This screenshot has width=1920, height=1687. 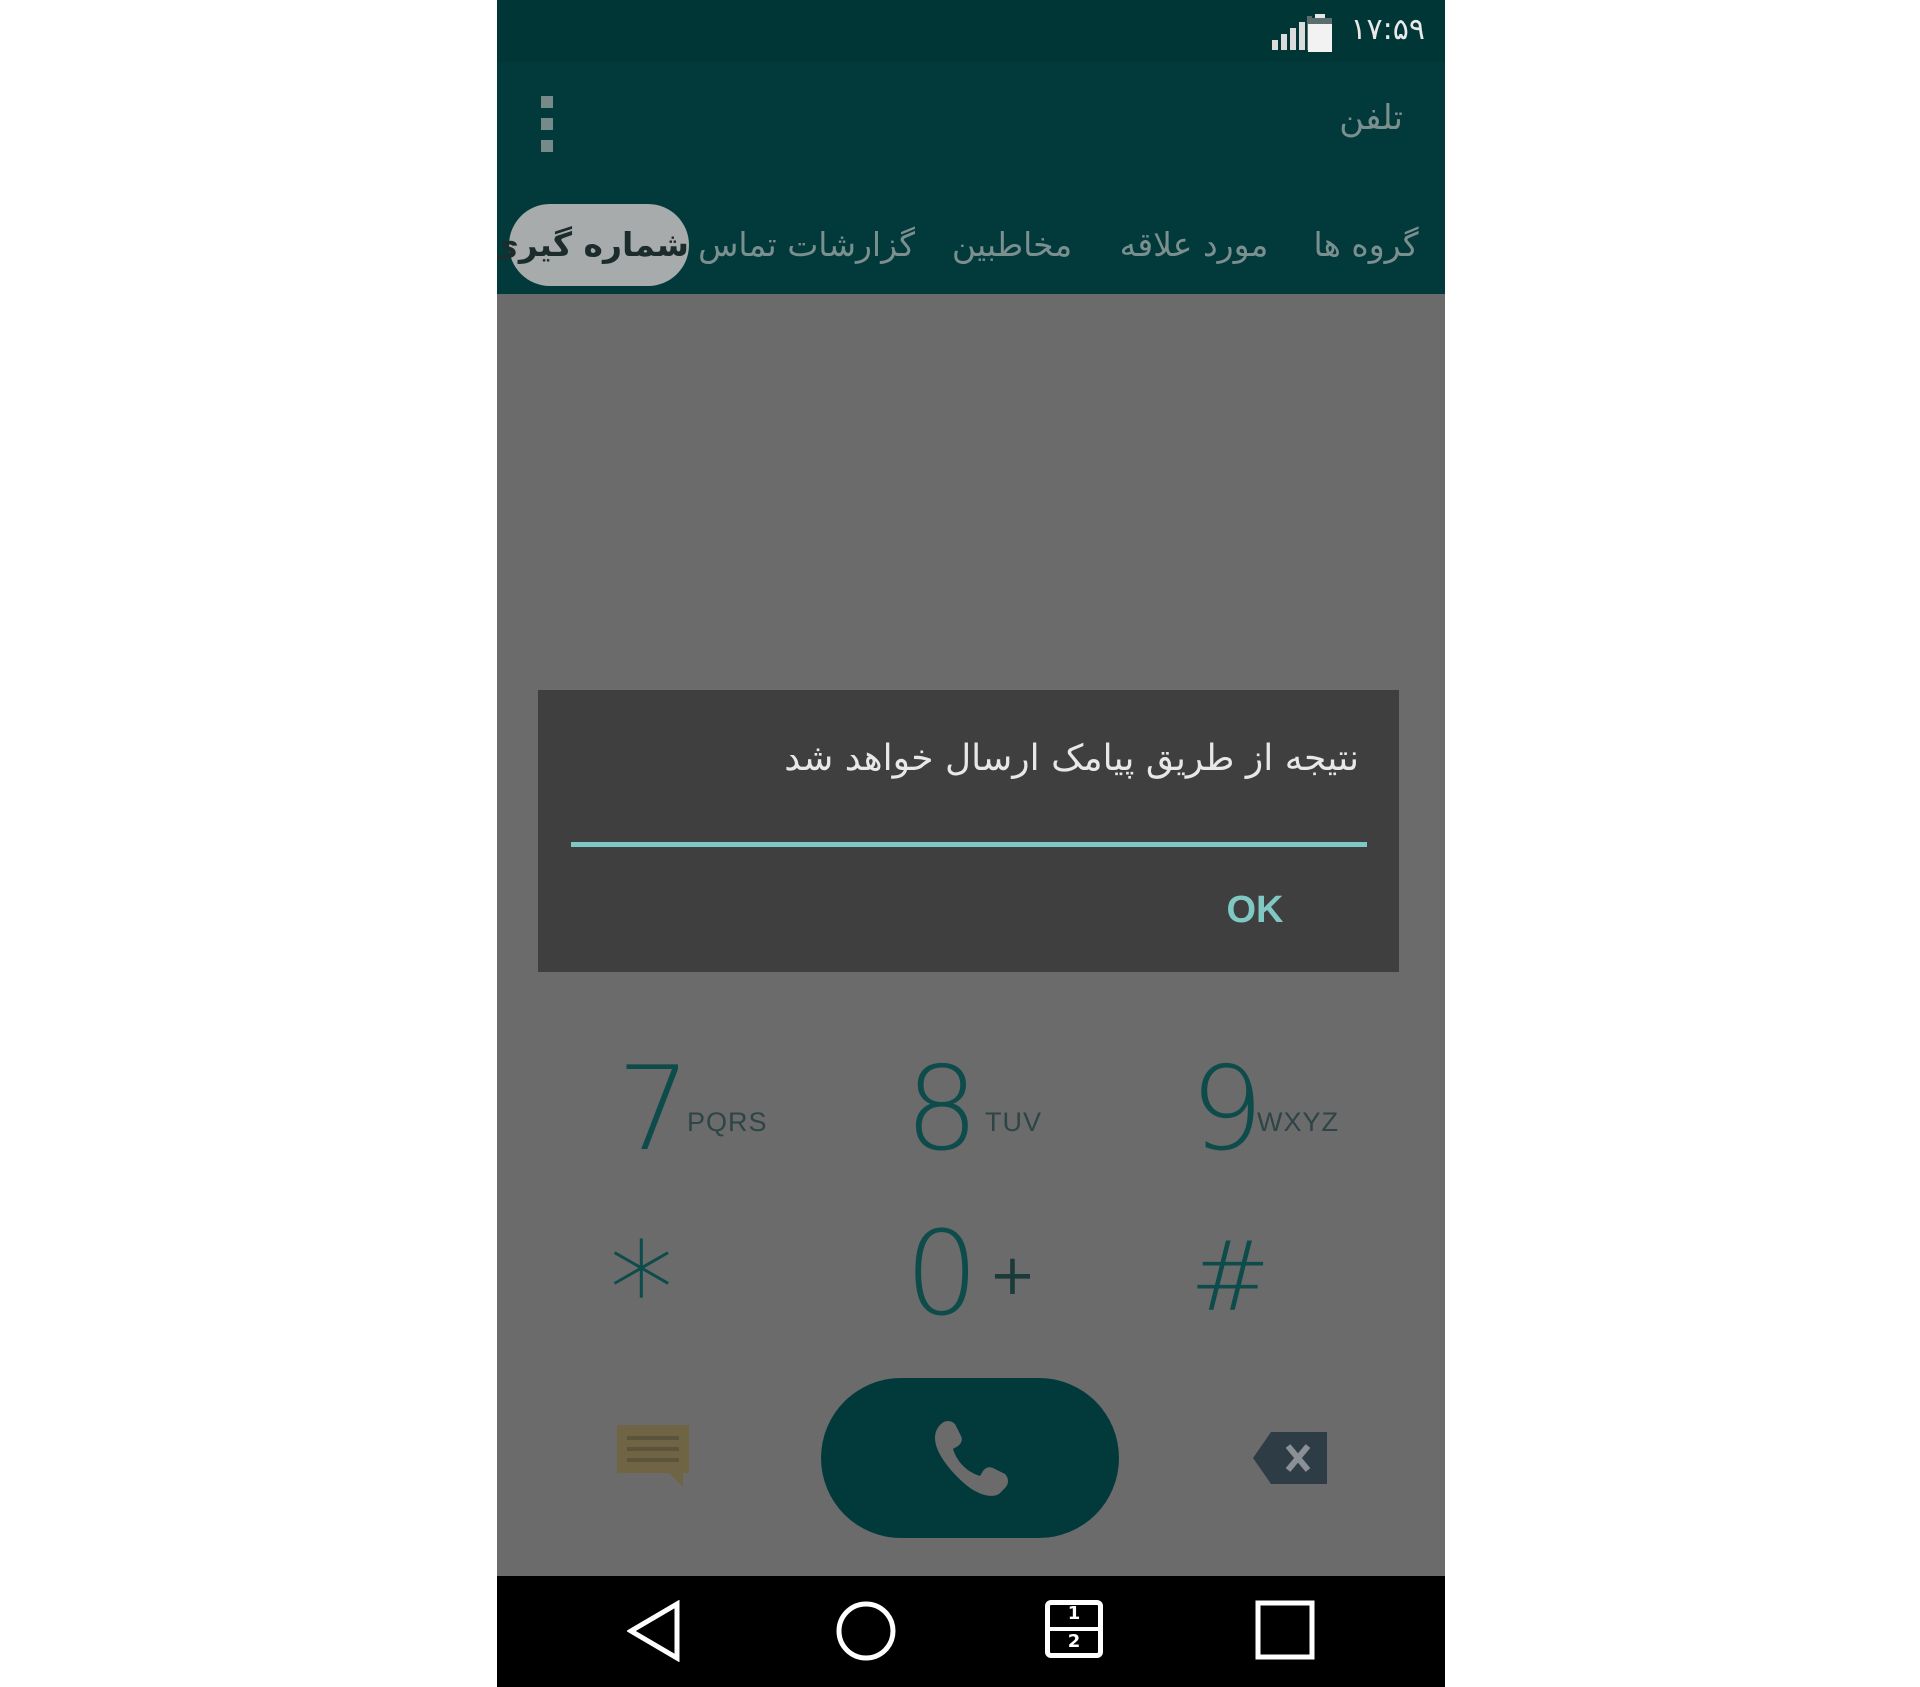 What do you see at coordinates (654, 1631) in the screenshot?
I see `back-icon` at bounding box center [654, 1631].